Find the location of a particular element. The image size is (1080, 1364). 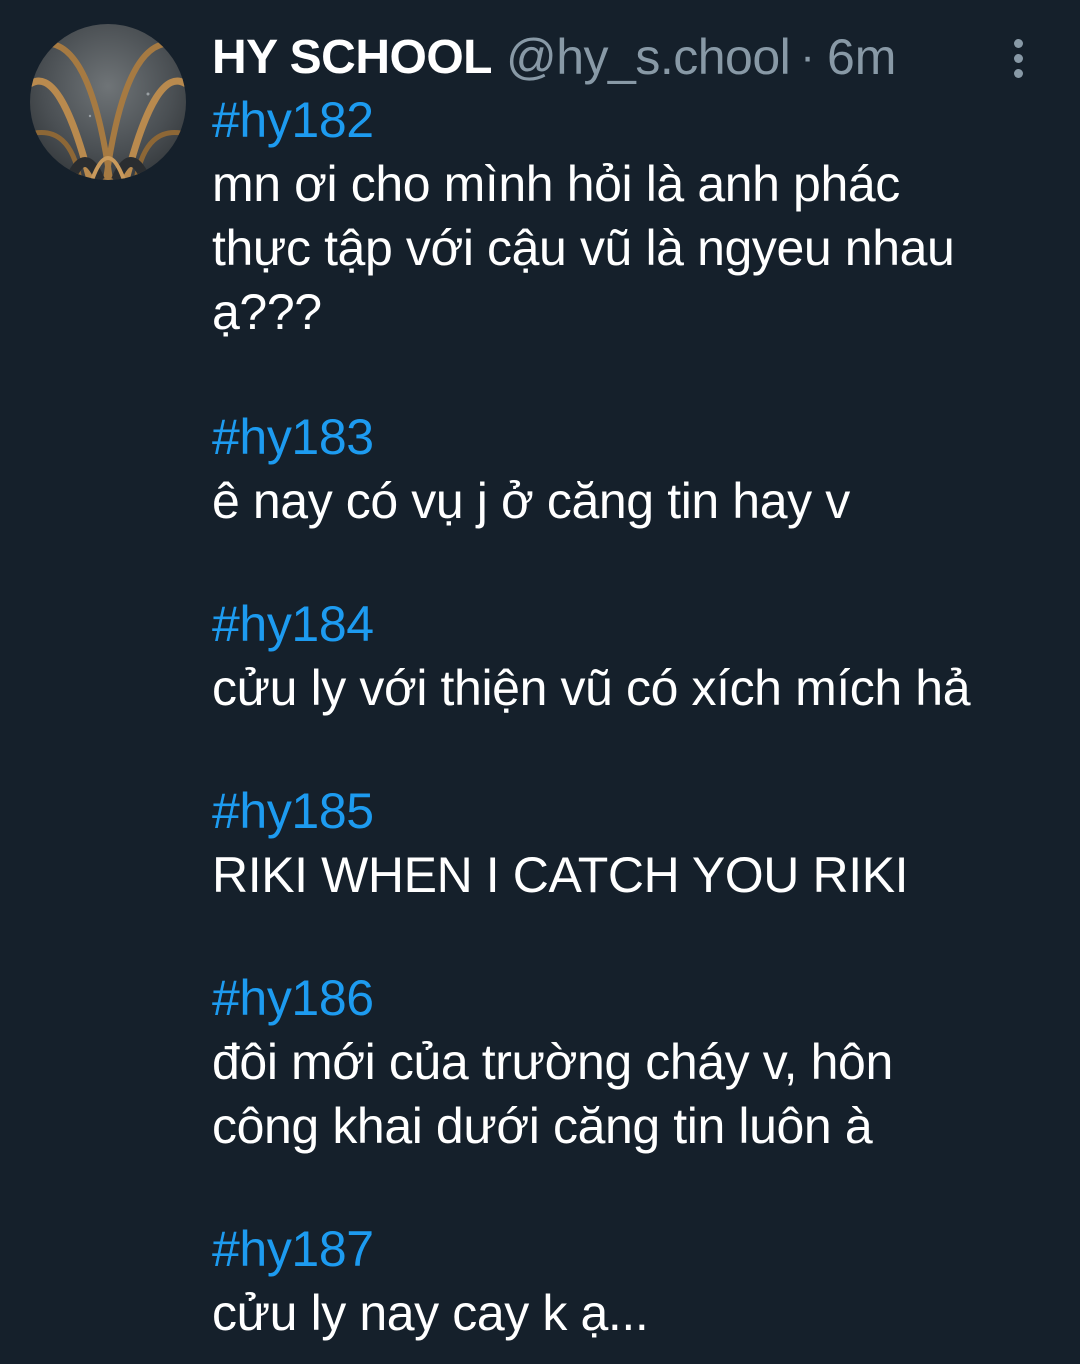

post-text-line: RIKI WHEN I CATCH YOU RIKI is located at coordinates (560, 875).